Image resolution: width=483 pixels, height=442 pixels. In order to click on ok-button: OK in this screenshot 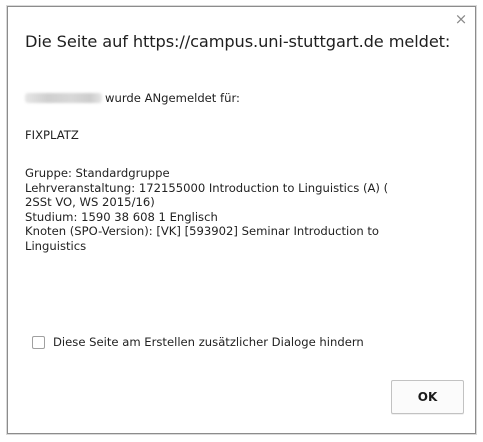, I will do `click(427, 397)`.